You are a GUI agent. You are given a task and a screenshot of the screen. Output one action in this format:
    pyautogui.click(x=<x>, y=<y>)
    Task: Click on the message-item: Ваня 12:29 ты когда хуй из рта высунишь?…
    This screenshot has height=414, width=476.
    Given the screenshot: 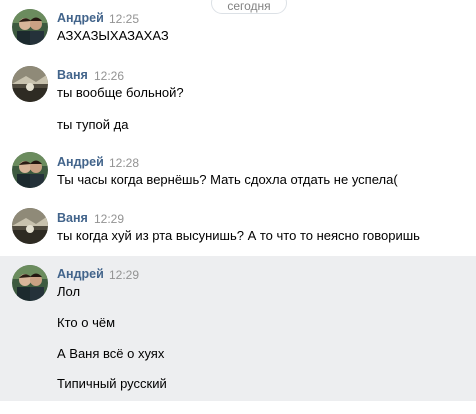 What is the action you would take?
    pyautogui.click(x=238, y=227)
    